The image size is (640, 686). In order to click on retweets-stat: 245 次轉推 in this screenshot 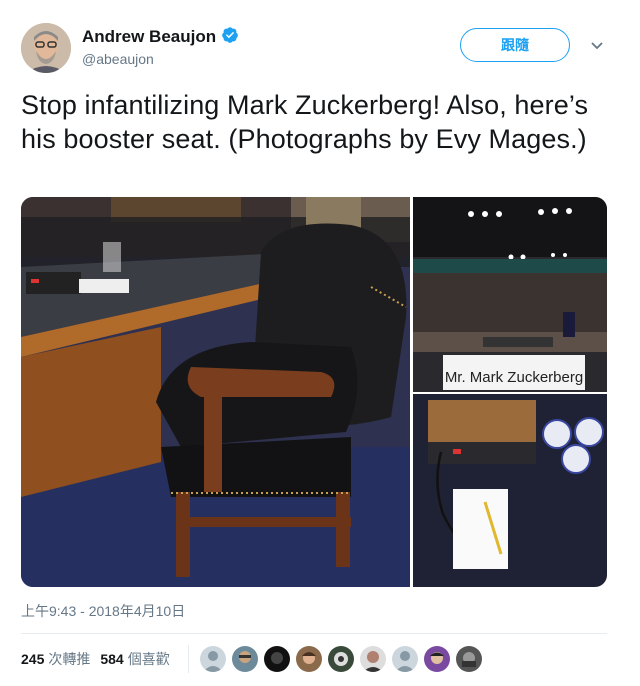, I will do `click(55, 659)`.